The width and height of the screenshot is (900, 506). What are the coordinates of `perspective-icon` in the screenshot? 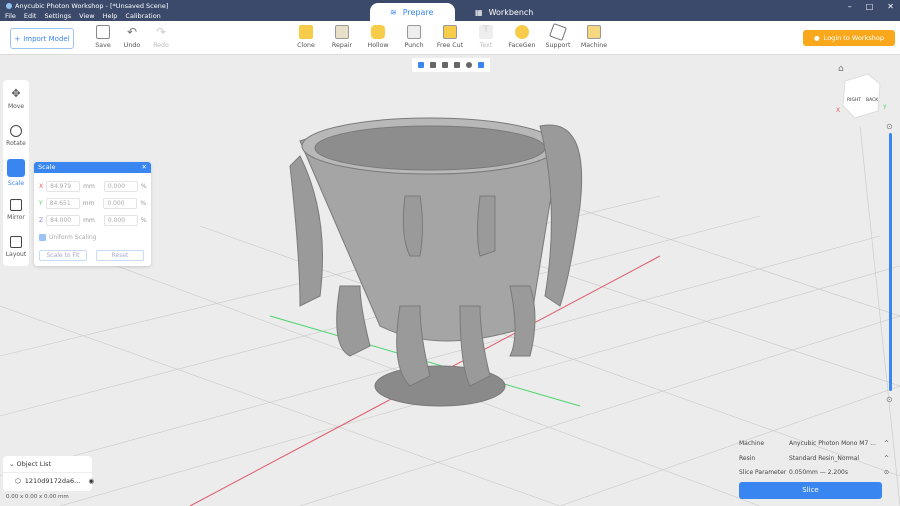 It's located at (421, 65).